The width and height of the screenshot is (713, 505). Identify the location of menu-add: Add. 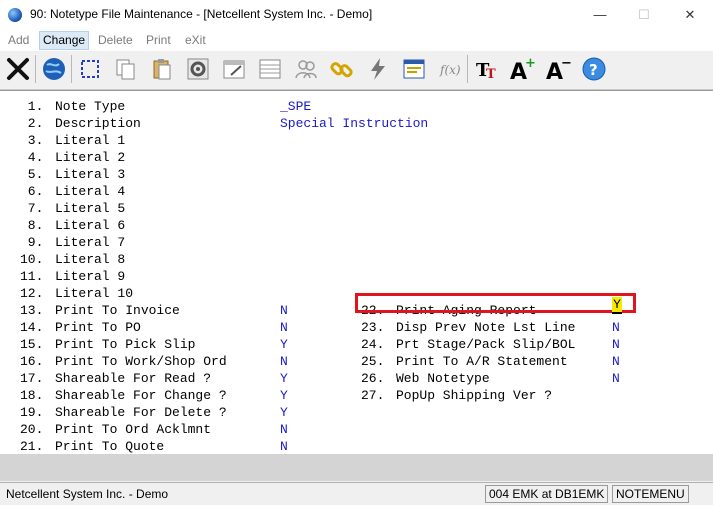
(18, 40).